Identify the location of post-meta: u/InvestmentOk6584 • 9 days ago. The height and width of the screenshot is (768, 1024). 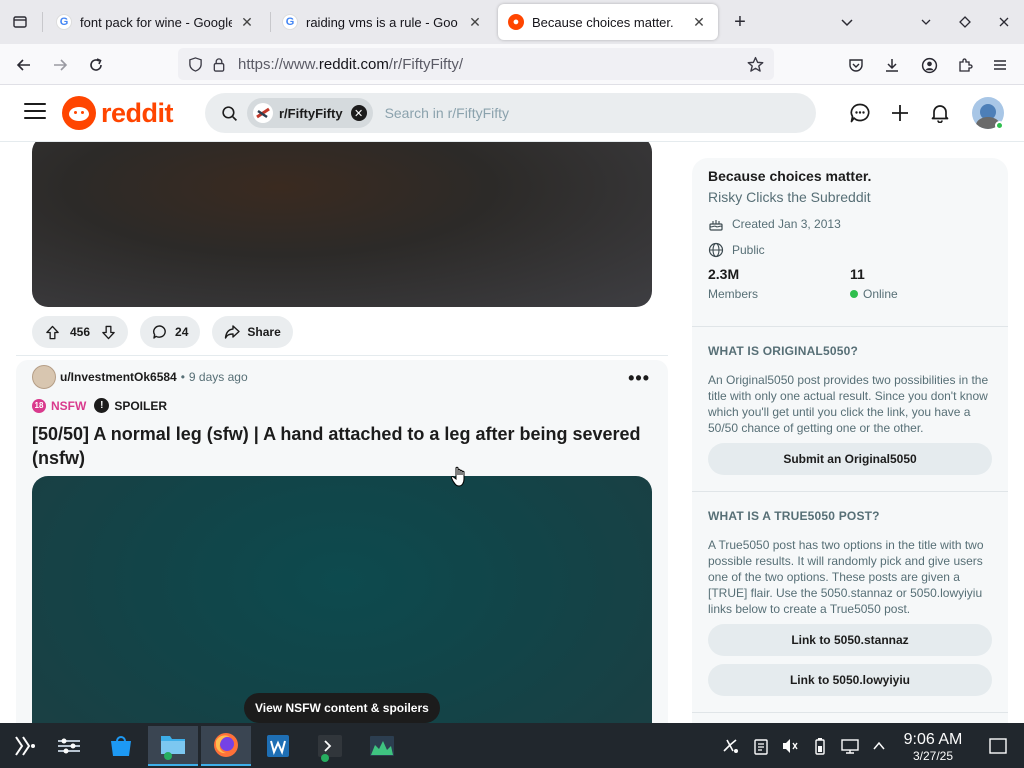
(140, 377).